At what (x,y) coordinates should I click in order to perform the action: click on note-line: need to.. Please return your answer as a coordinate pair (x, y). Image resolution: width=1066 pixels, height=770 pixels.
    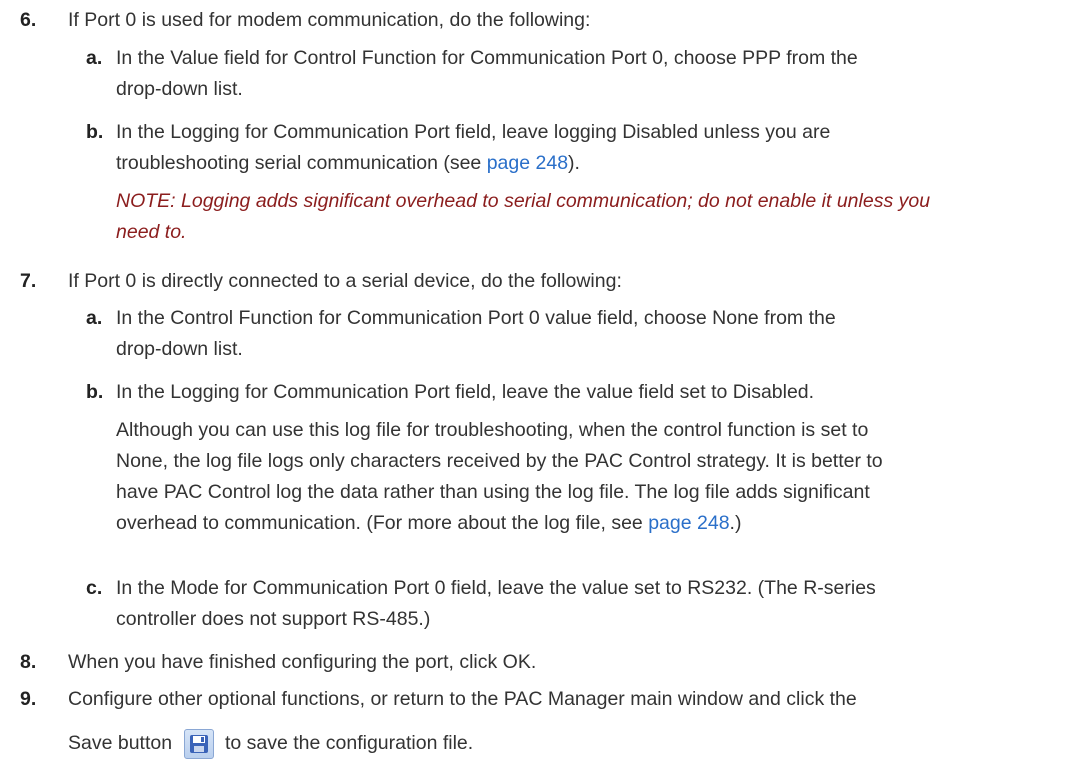
    Looking at the image, I should click on (151, 232).